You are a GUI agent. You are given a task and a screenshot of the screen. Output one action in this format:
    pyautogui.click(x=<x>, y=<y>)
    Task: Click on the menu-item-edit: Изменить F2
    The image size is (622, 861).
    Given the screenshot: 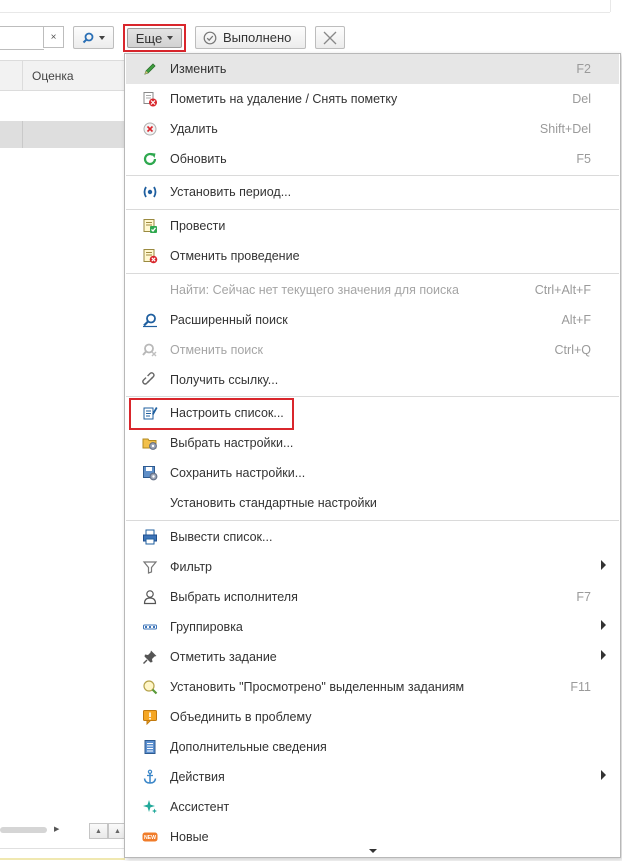 What is the action you would take?
    pyautogui.click(x=372, y=69)
    